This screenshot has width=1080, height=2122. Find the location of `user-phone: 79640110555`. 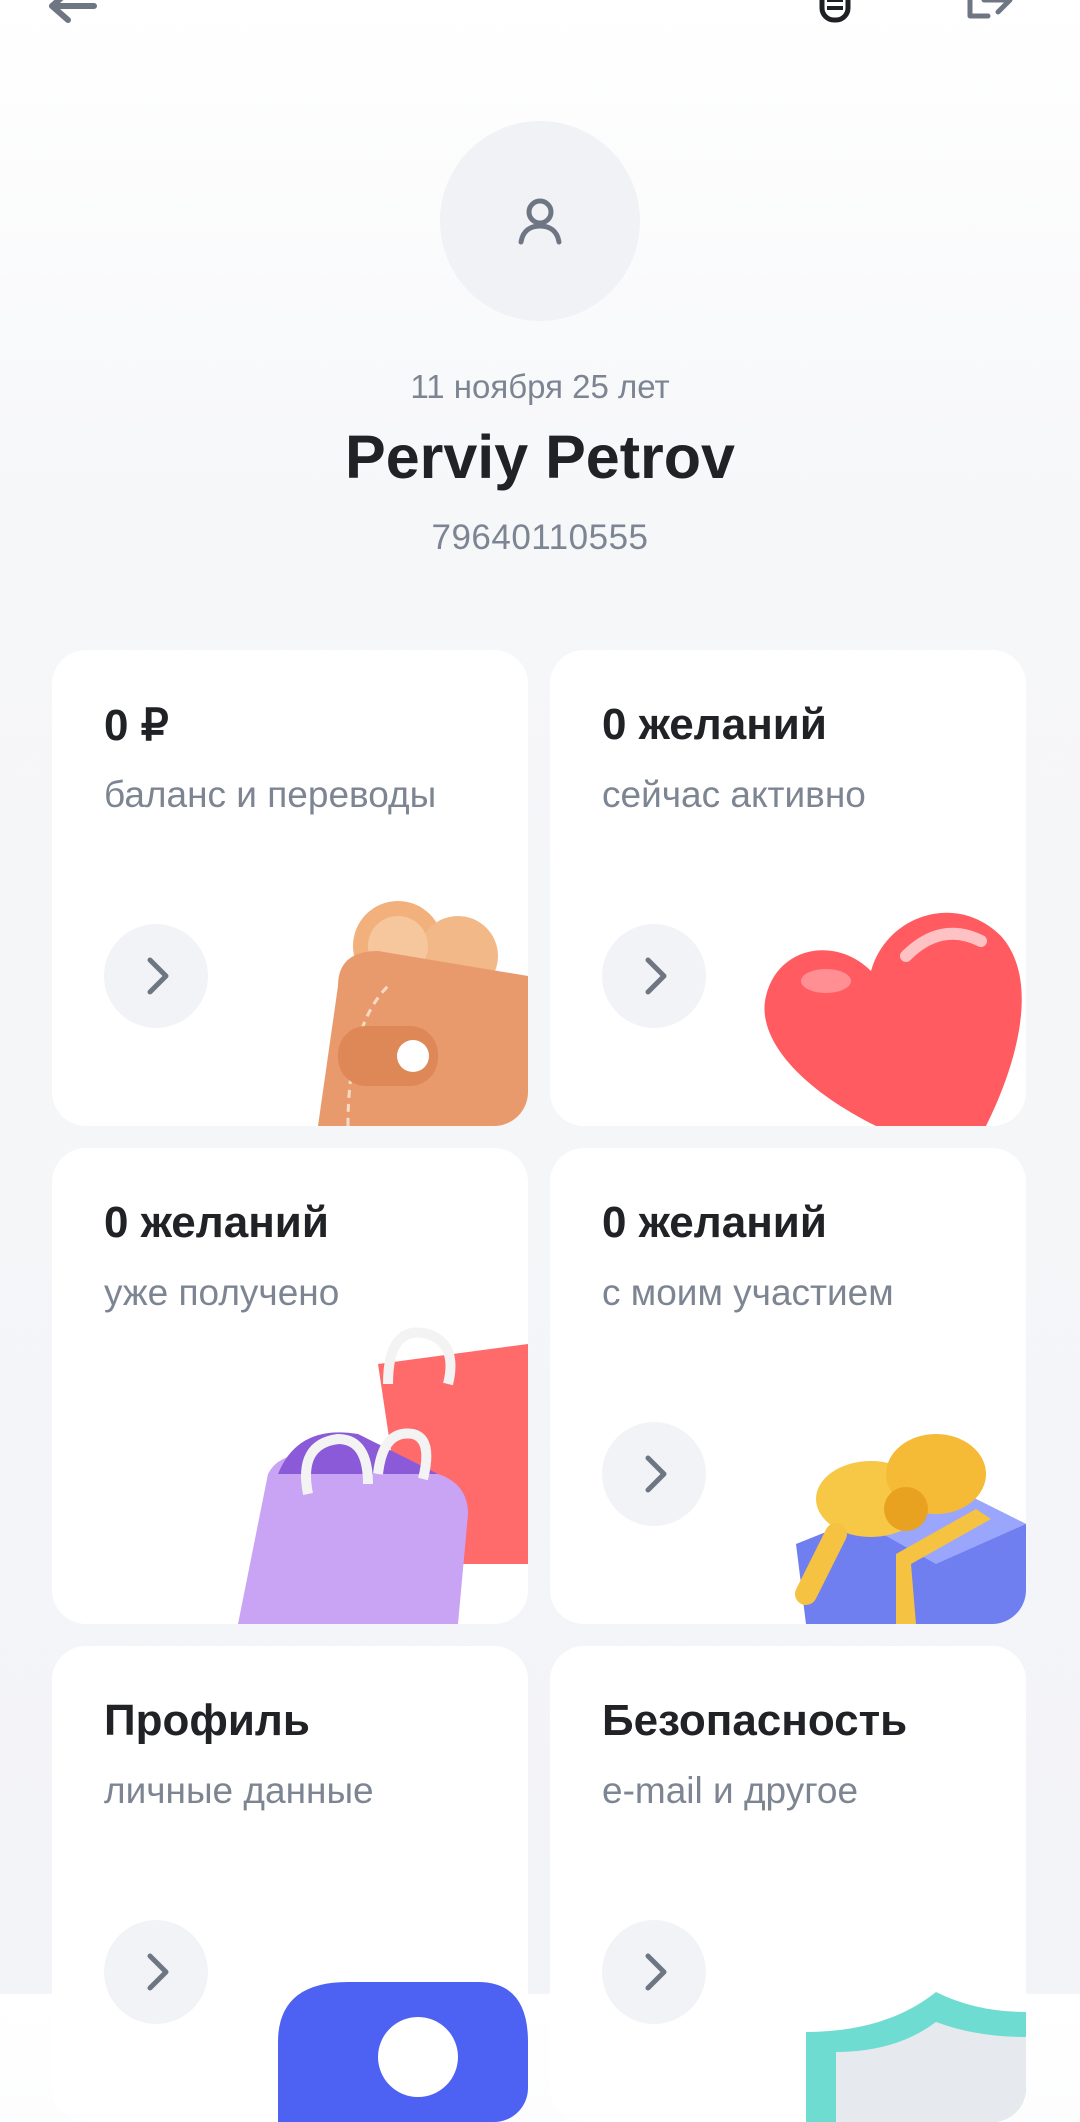

user-phone: 79640110555 is located at coordinates (540, 537).